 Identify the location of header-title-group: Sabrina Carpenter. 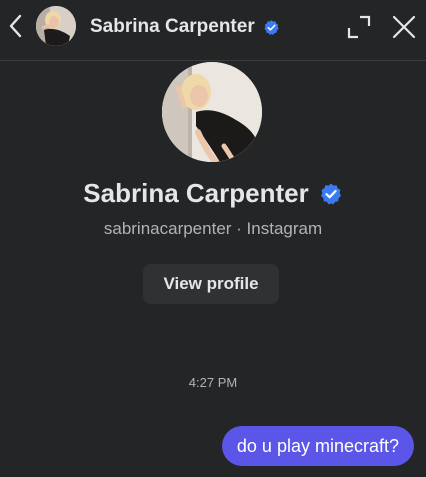
(185, 27).